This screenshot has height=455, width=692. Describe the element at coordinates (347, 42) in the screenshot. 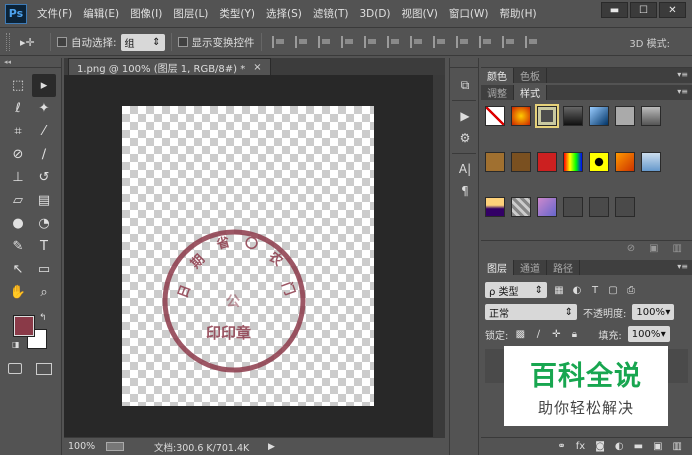

I see `align-left-icon` at that location.